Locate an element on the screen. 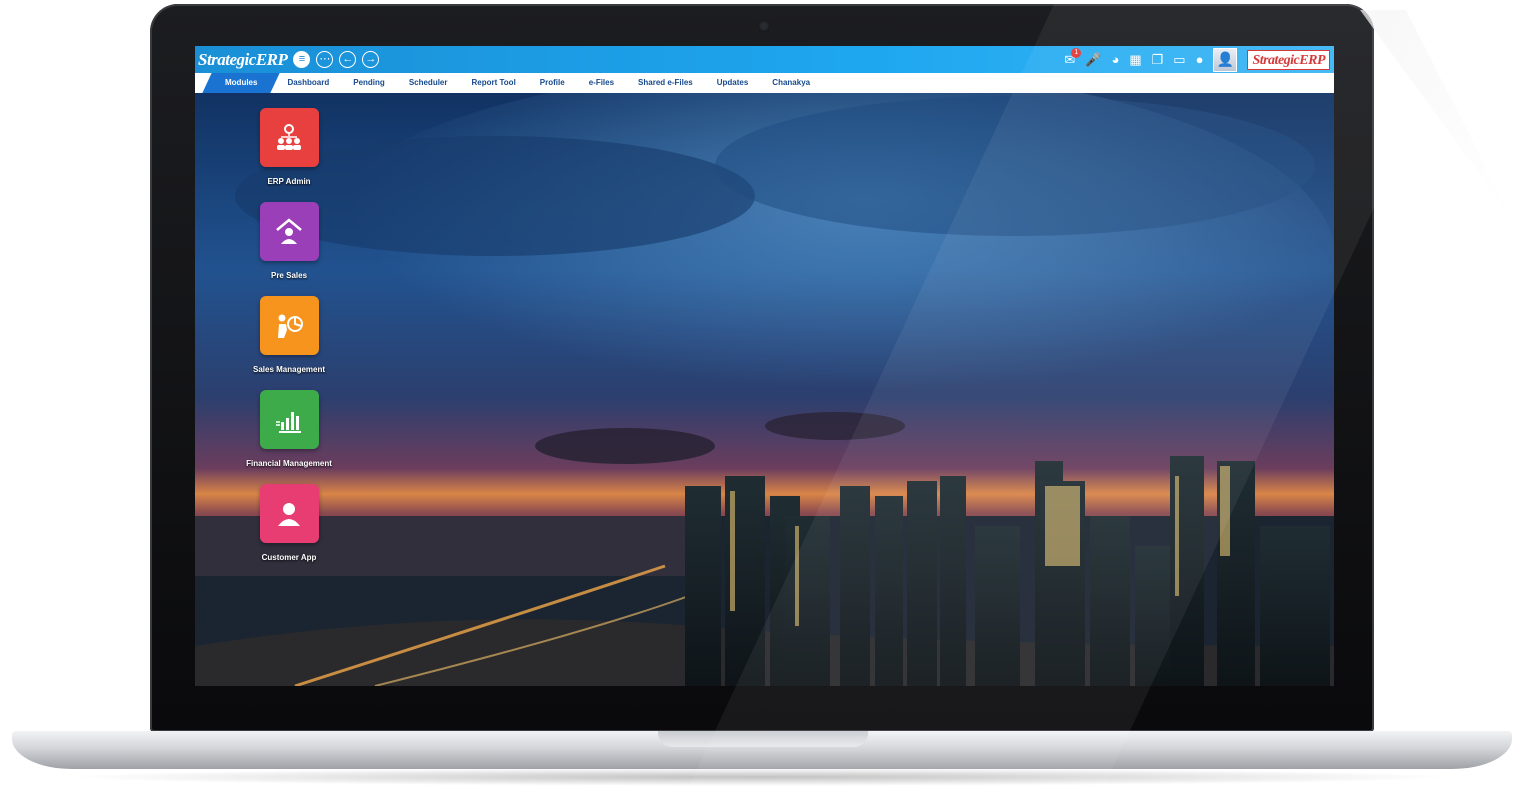 This screenshot has height=799, width=1513. tab-report-tool: Report Tool is located at coordinates (494, 83).